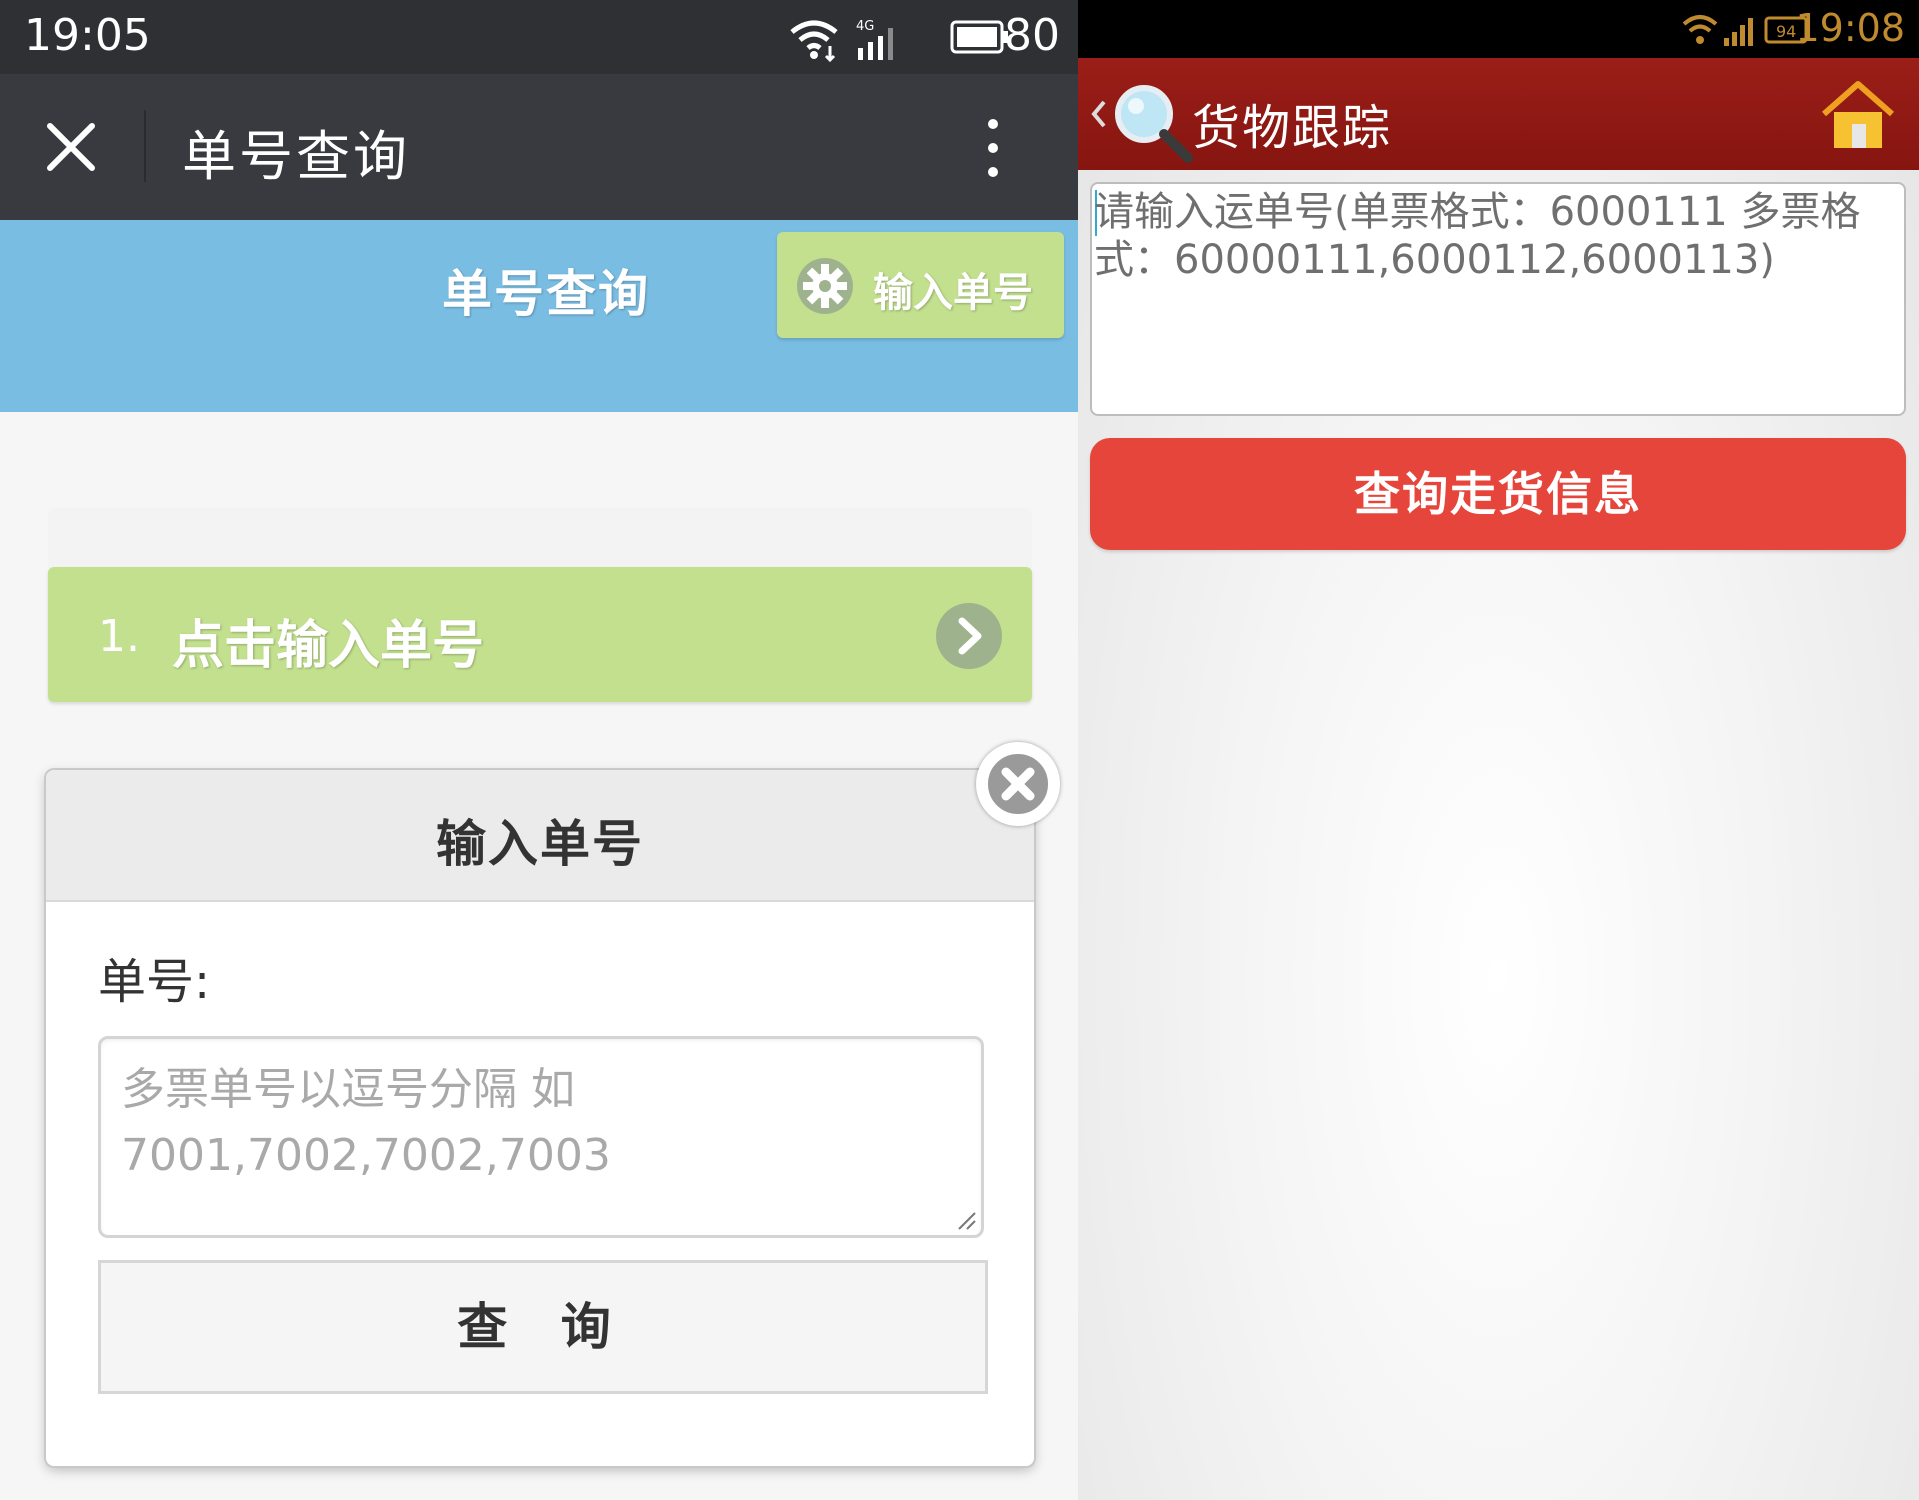  Describe the element at coordinates (71, 147) in the screenshot. I see `close-icon` at that location.